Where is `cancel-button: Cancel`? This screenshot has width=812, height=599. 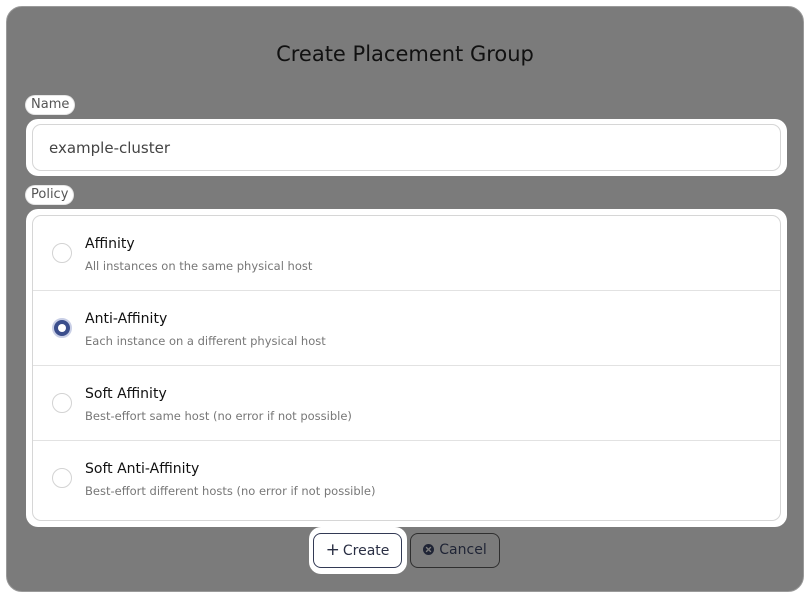 cancel-button: Cancel is located at coordinates (455, 550).